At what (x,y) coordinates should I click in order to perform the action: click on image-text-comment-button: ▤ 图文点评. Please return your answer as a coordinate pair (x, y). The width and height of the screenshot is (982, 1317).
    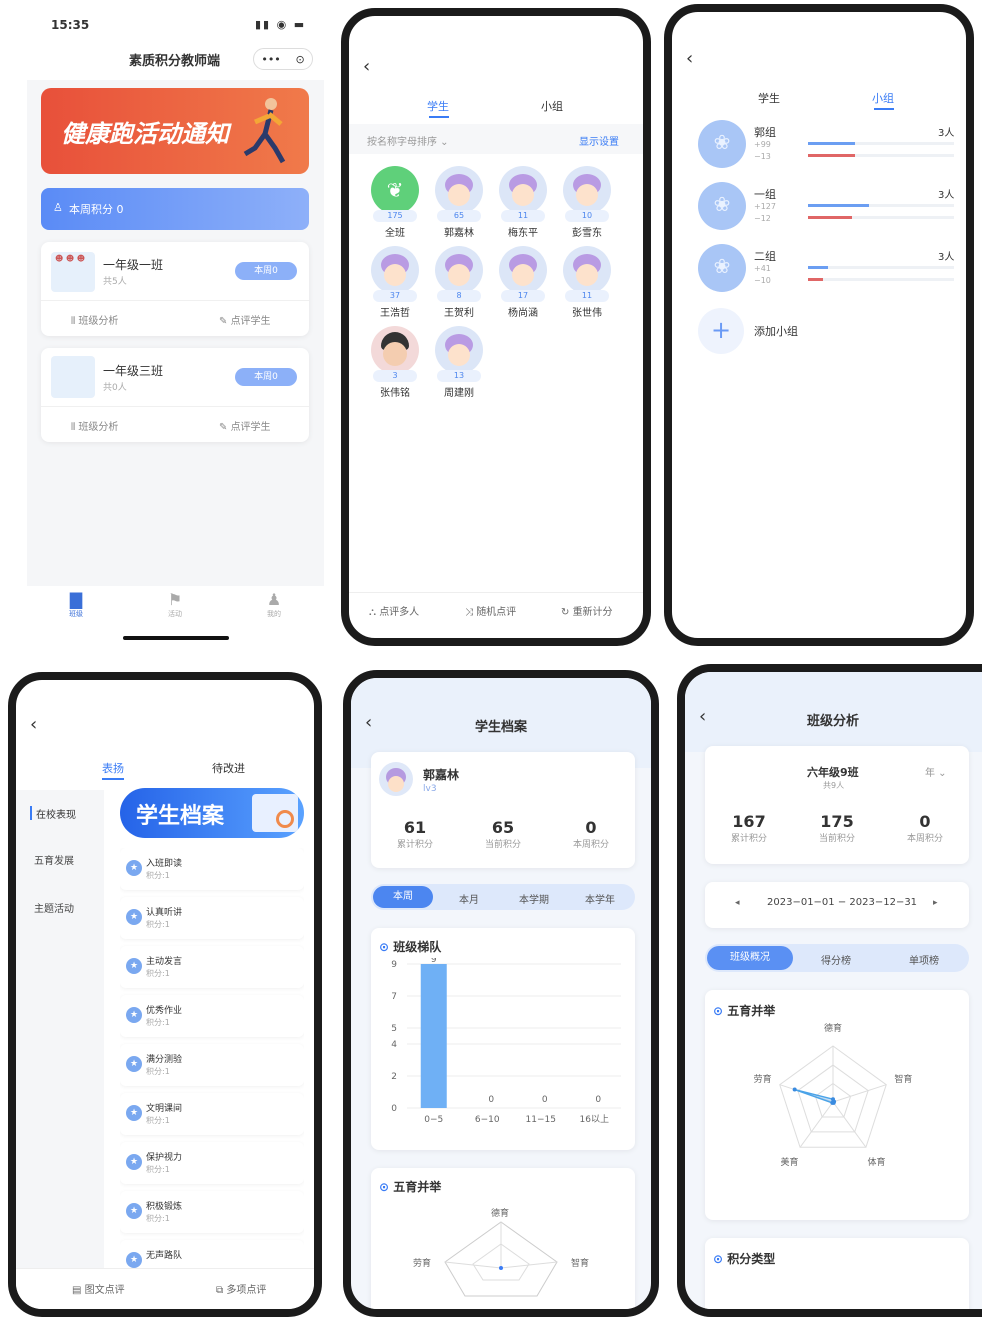
    Looking at the image, I should click on (98, 1288).